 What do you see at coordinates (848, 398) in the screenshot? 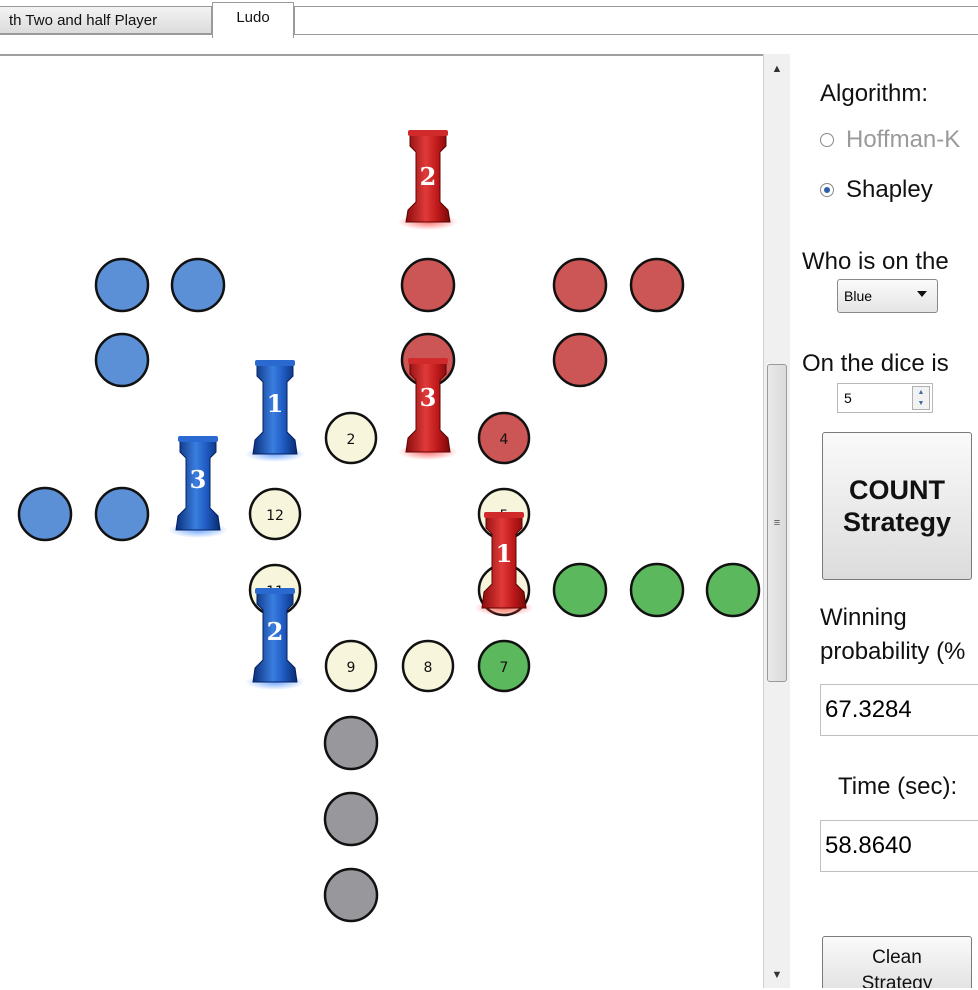
I see `dice-value: 5` at bounding box center [848, 398].